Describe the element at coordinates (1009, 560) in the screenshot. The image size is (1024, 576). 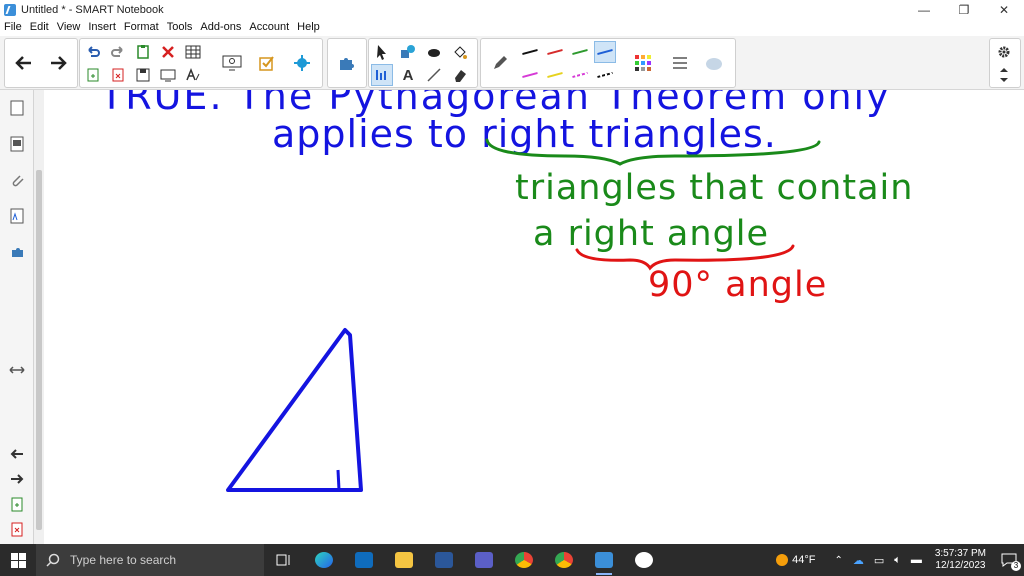
I see `notifications-button: 3` at that location.